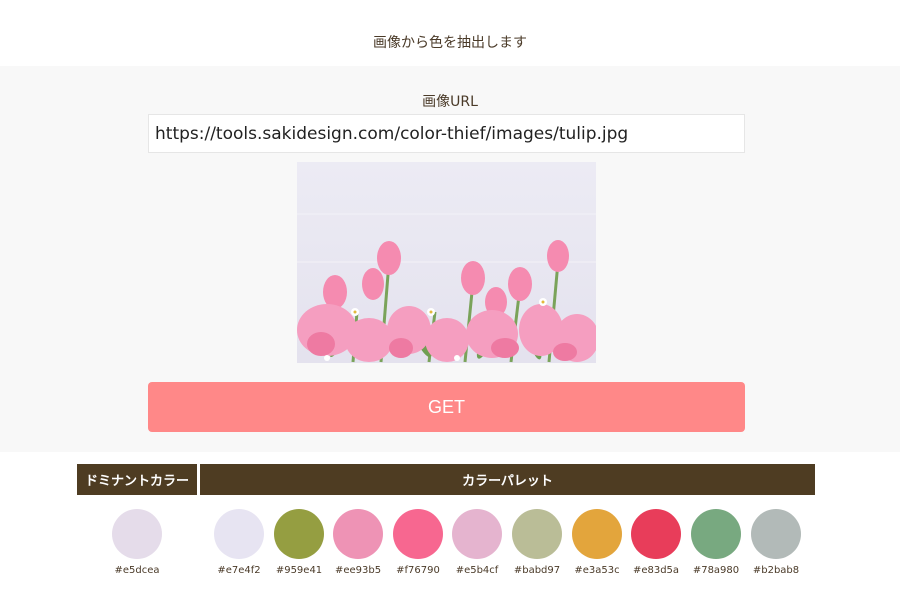 Image resolution: width=900 pixels, height=600 pixels. What do you see at coordinates (446, 262) in the screenshot?
I see `image-preview` at bounding box center [446, 262].